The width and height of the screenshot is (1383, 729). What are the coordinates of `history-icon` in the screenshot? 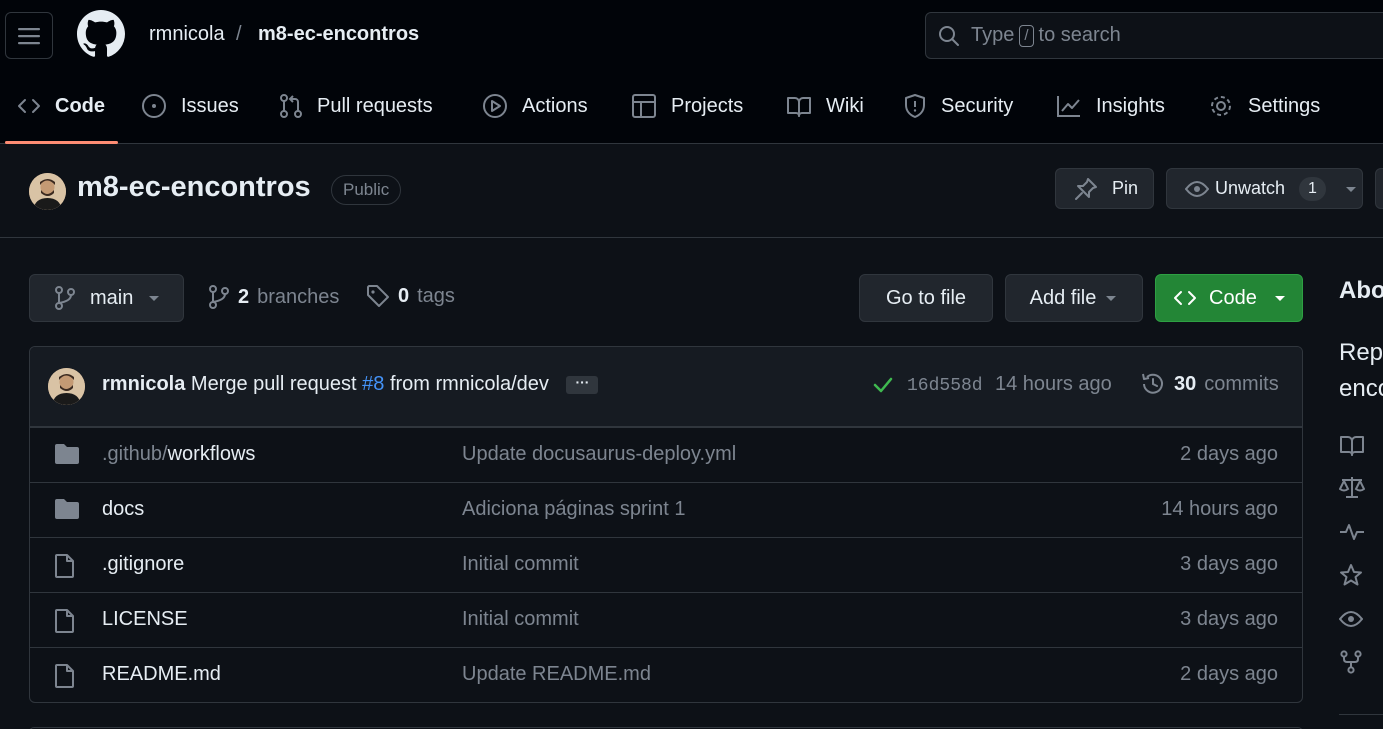 It's located at (1152, 383).